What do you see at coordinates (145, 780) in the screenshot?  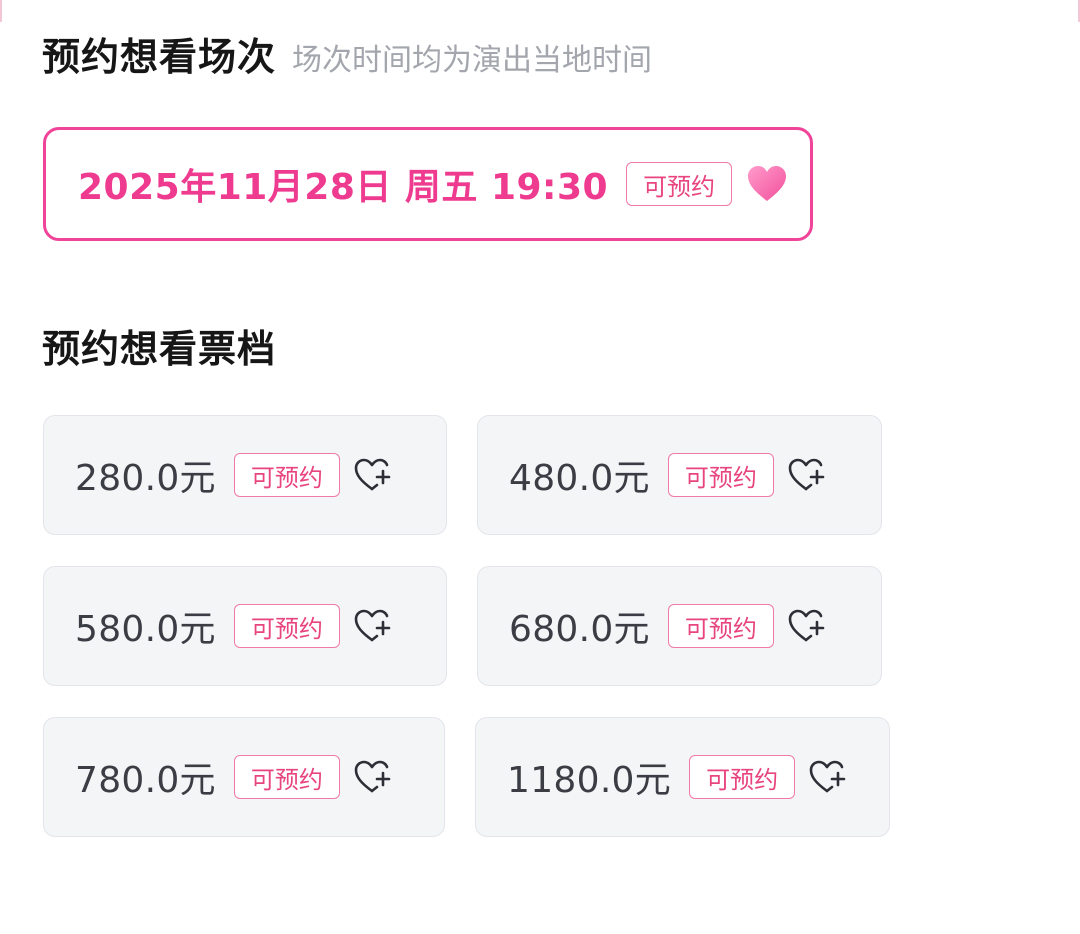 I see `tier-price: 780.0元` at bounding box center [145, 780].